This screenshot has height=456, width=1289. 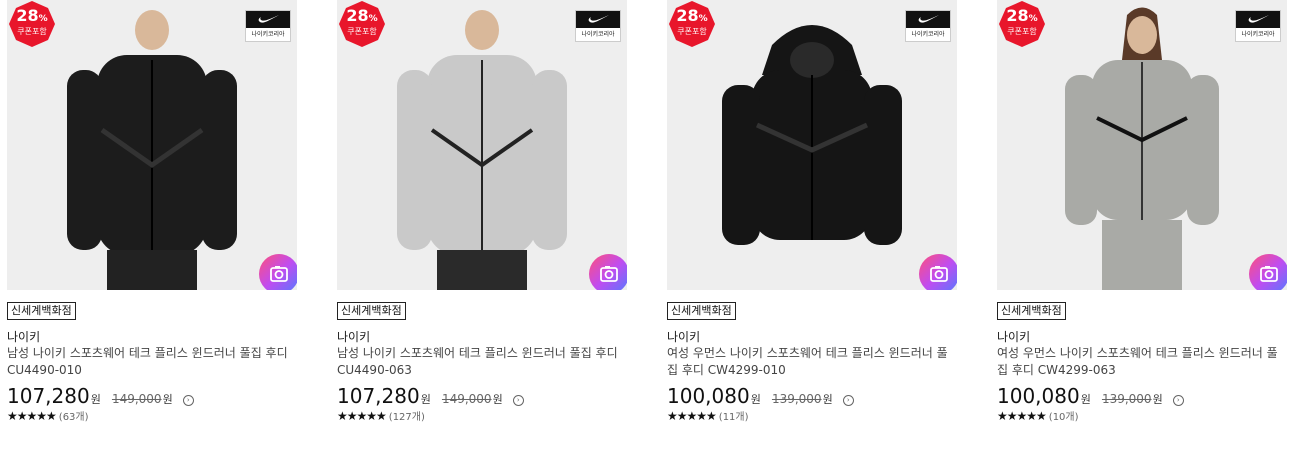 What do you see at coordinates (152, 417) in the screenshot?
I see `rating-row: ★★★★★ (63개)` at bounding box center [152, 417].